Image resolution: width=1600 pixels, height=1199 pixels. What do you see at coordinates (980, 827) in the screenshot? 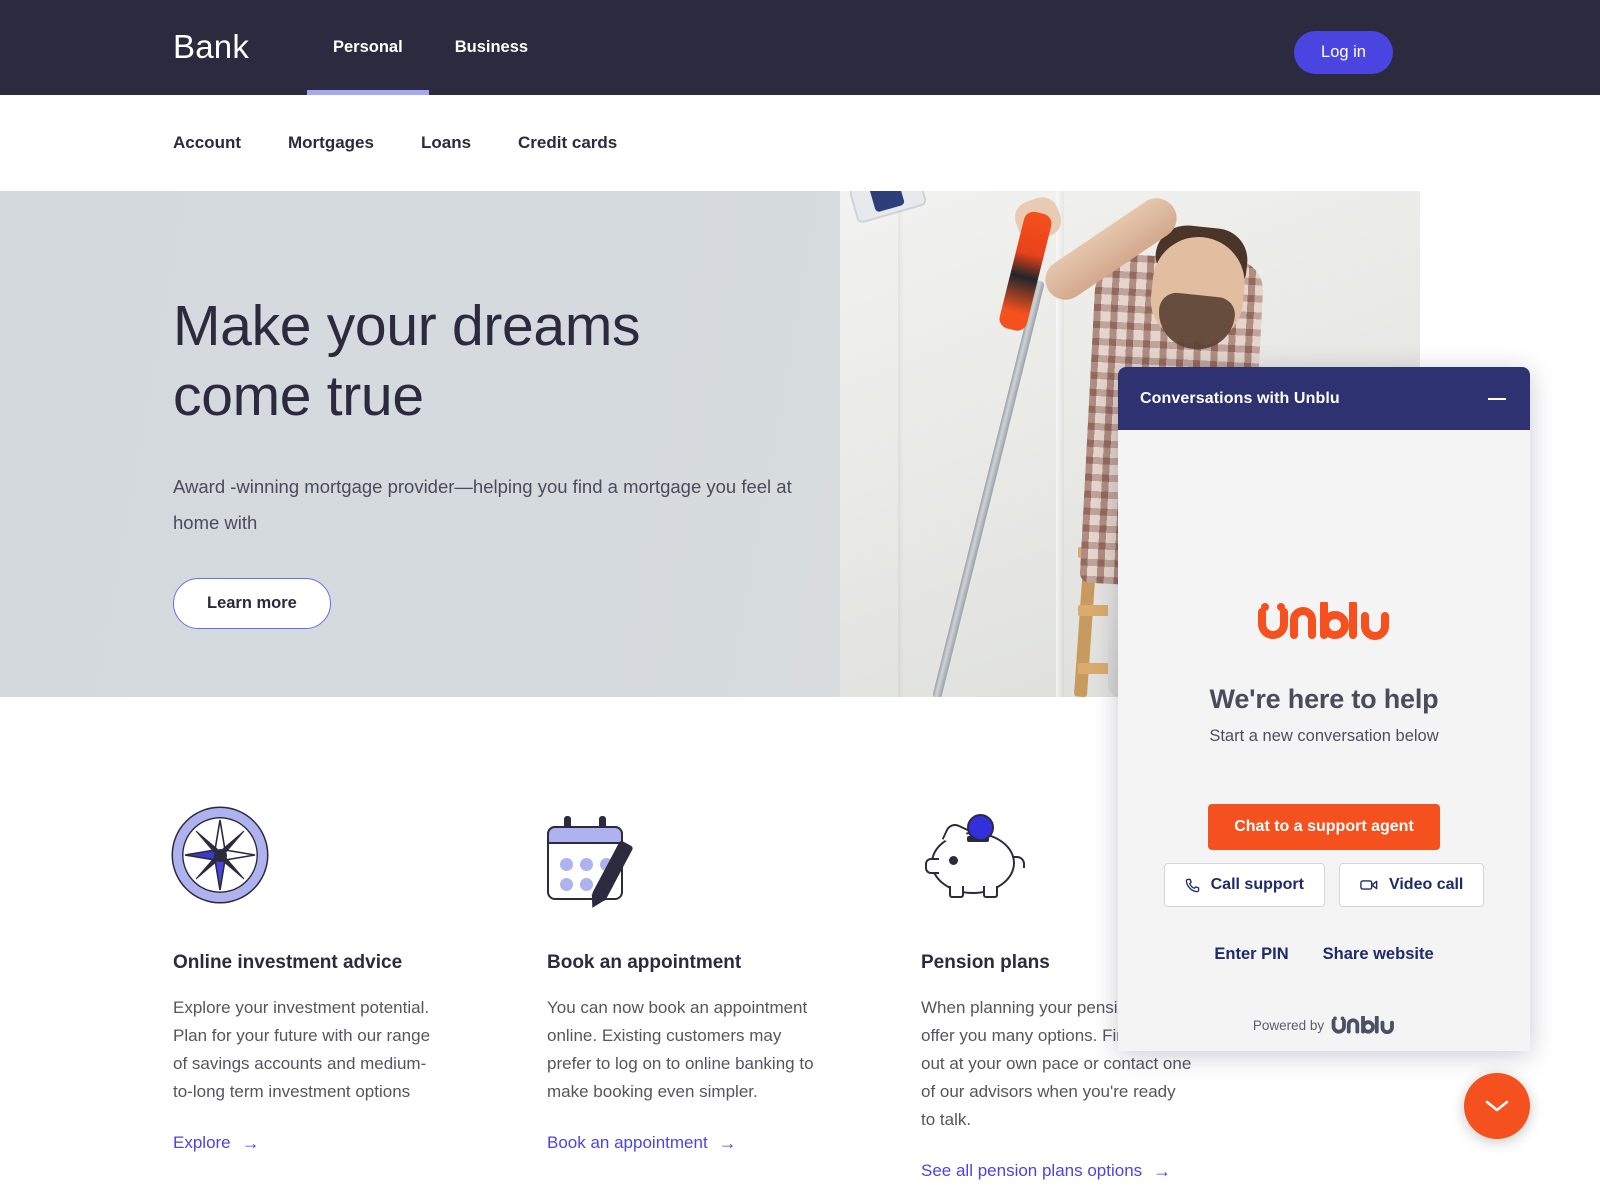
I see `coin-icon` at bounding box center [980, 827].